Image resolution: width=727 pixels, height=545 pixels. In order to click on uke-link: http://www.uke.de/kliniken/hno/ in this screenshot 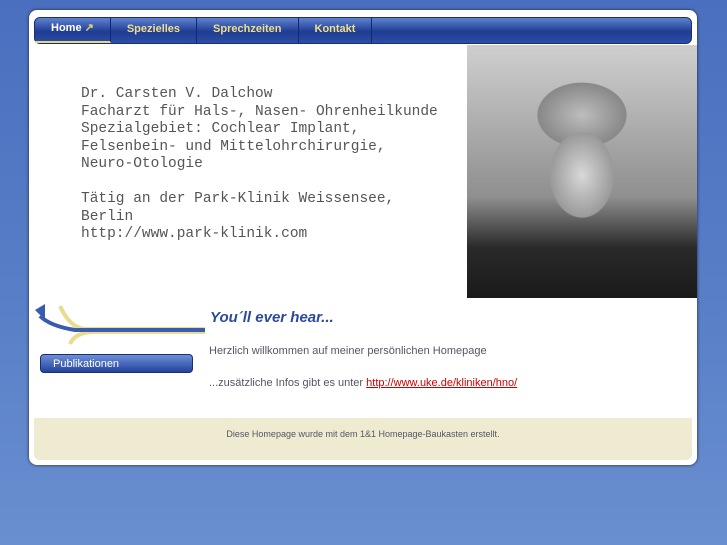, I will do `click(441, 383)`.